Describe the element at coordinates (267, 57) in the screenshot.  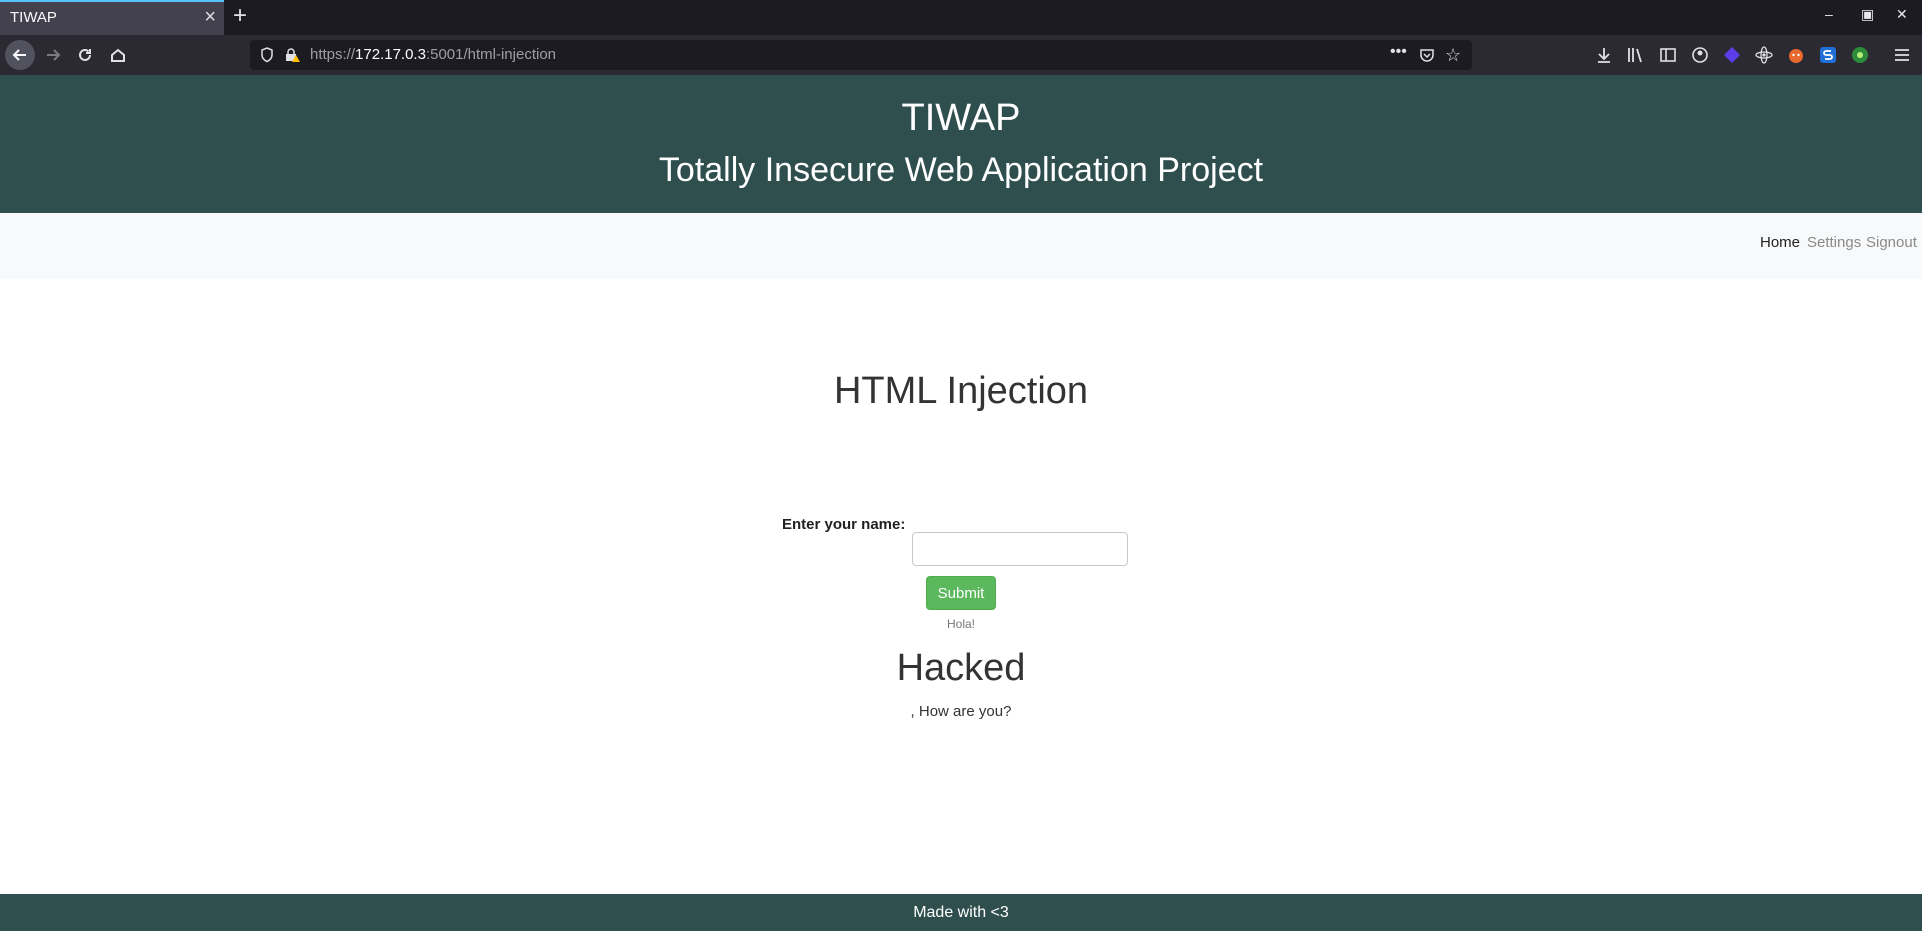
I see `shield-icon` at that location.